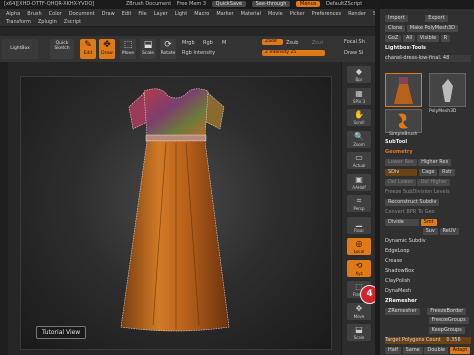  What do you see at coordinates (293, 53) in the screenshot?
I see `z-intensity-slider: Z Intensity 25` at bounding box center [293, 53].